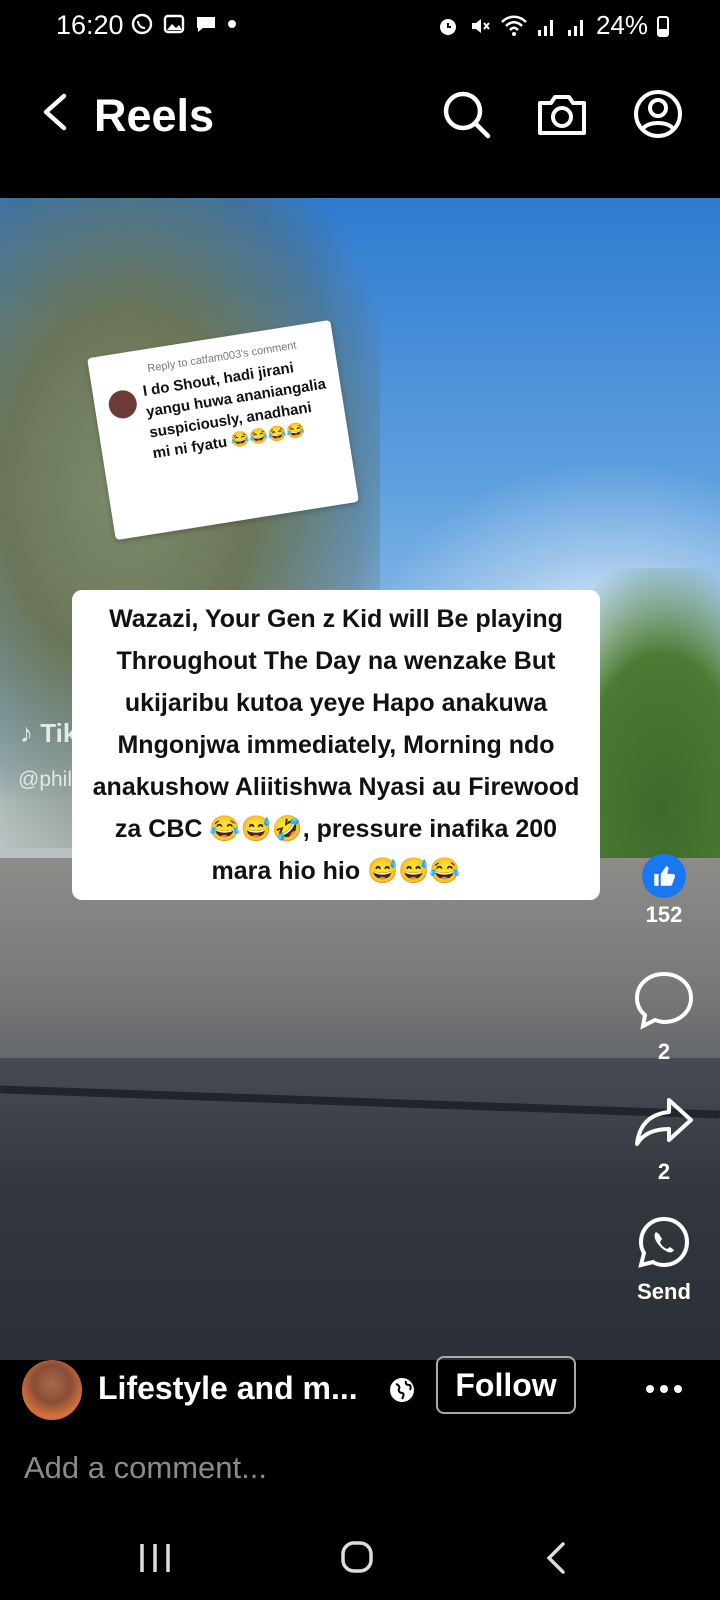 This screenshot has height=1600, width=720. I want to click on gallery-notification-icon, so click(174, 24).